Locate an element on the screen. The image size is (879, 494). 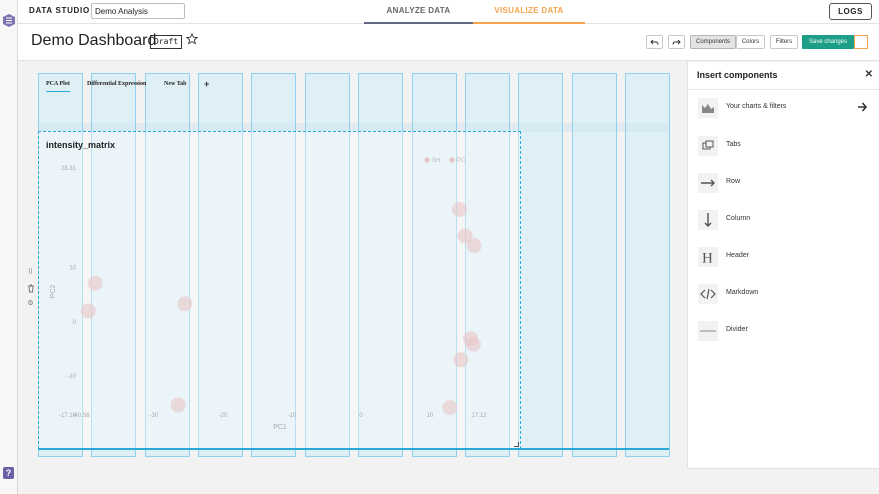
row-bottom-border is located at coordinates (353, 449).